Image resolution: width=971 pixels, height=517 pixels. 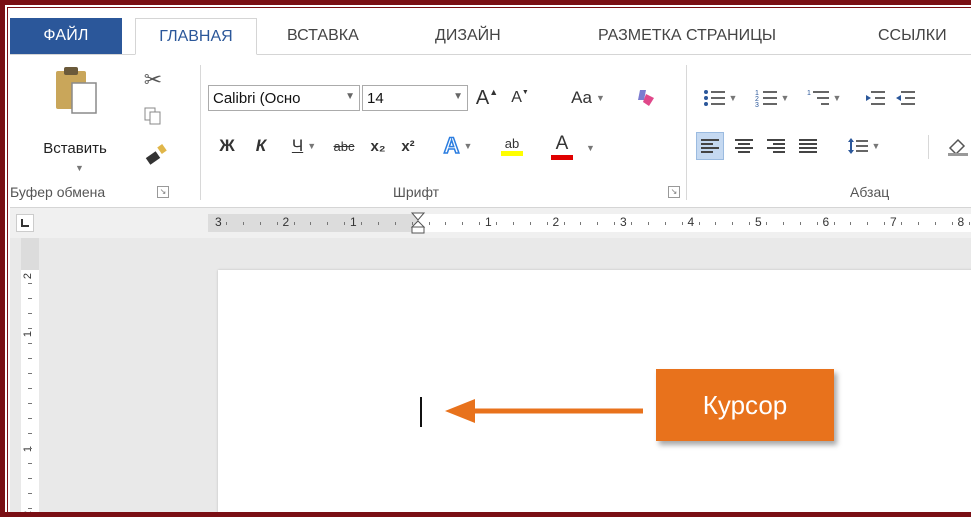 What do you see at coordinates (824, 98) in the screenshot?
I see `multilevel-list-icon: 1 ▼` at bounding box center [824, 98].